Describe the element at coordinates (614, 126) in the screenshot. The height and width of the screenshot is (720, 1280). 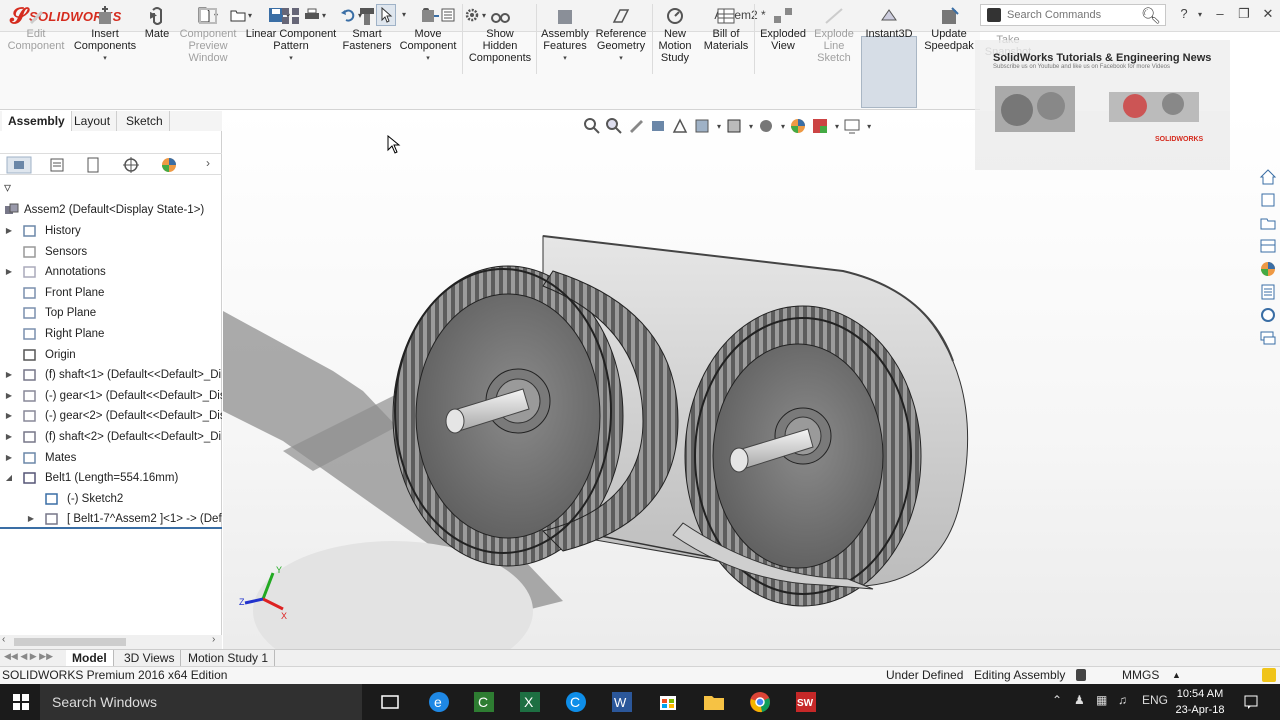
I see `zoom-to-area-icon` at that location.